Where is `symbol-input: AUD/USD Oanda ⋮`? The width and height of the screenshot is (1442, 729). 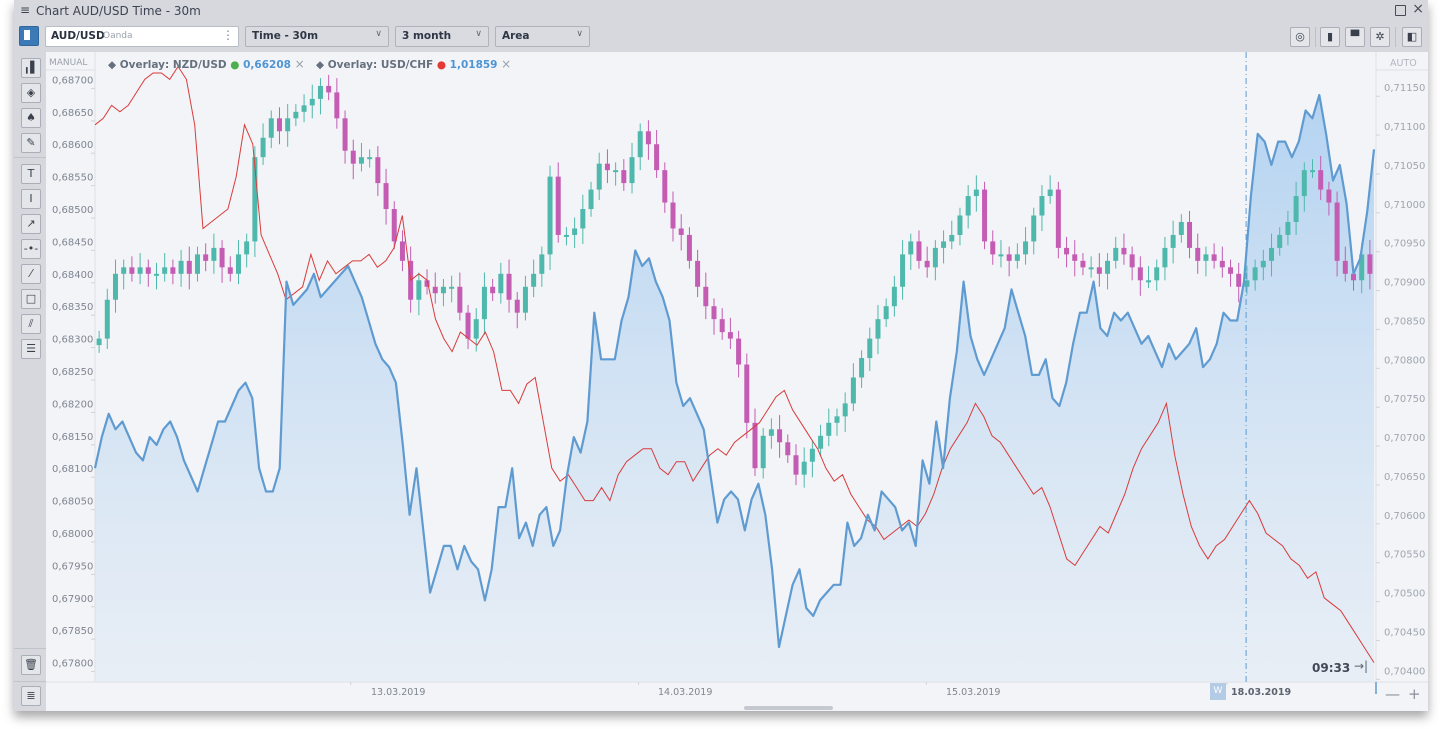
symbol-input: AUD/USD Oanda ⋮ is located at coordinates (142, 36).